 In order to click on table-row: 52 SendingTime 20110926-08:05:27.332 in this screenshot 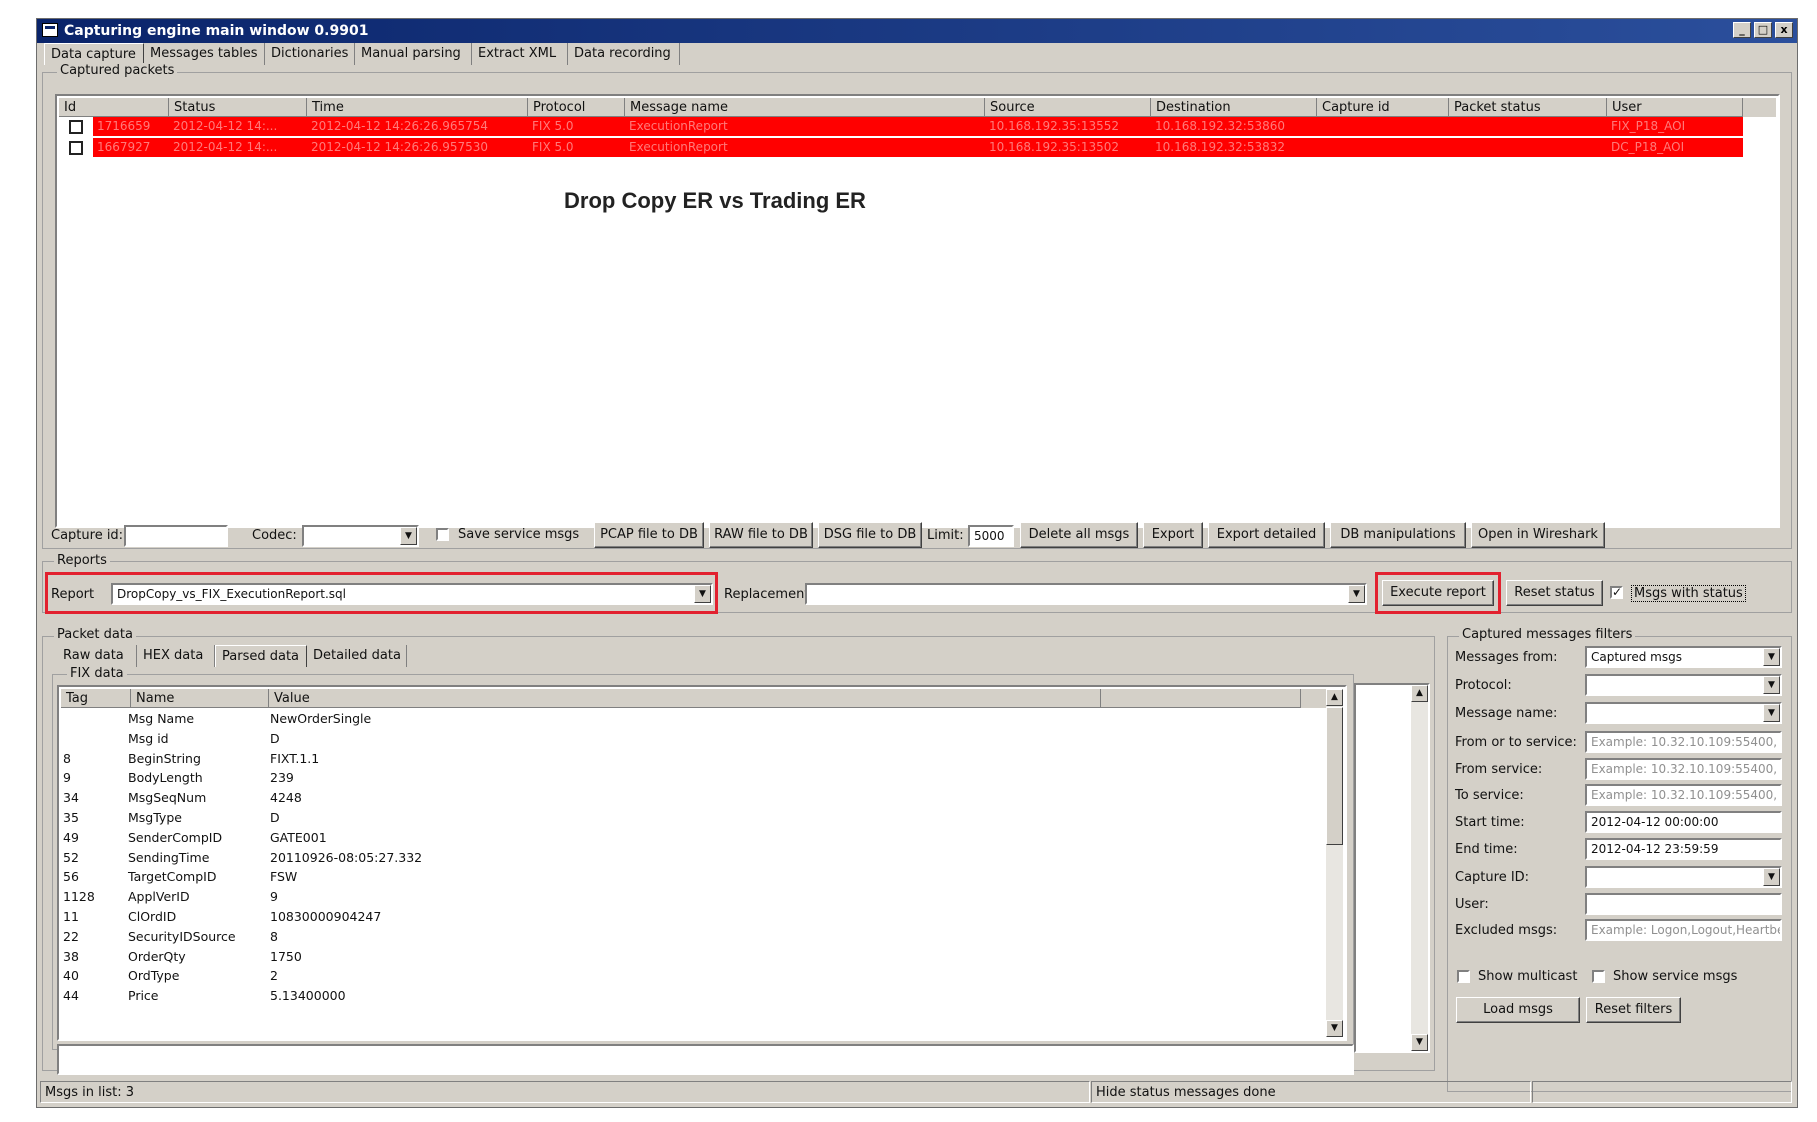, I will do `click(688, 858)`.